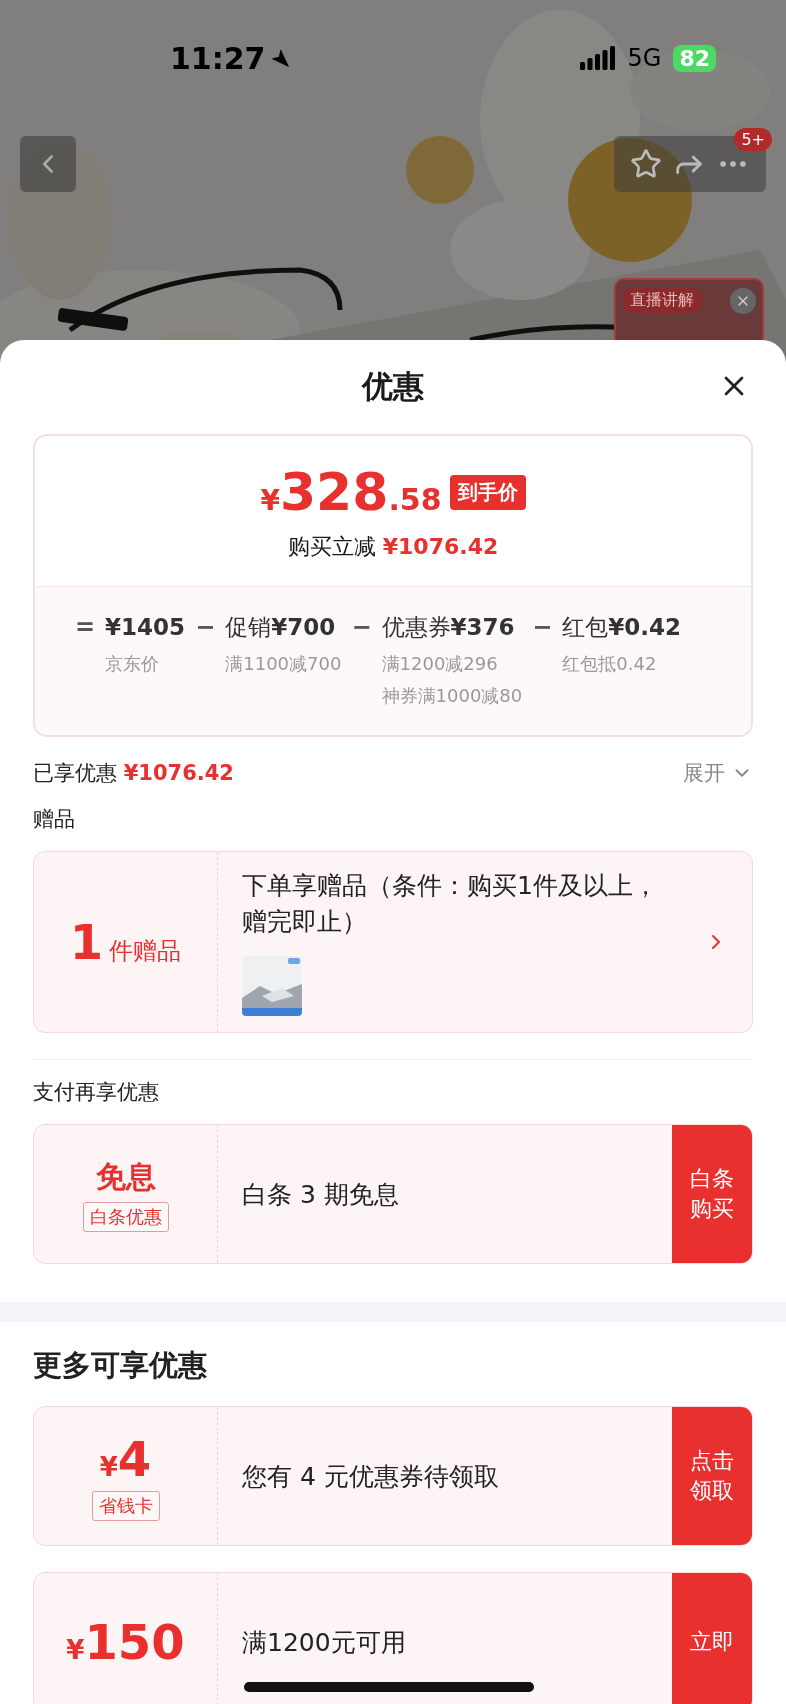 This screenshot has width=786, height=1704. Describe the element at coordinates (622, 627) in the screenshot. I see `breakdown-amount: 红包¥0.42` at that location.